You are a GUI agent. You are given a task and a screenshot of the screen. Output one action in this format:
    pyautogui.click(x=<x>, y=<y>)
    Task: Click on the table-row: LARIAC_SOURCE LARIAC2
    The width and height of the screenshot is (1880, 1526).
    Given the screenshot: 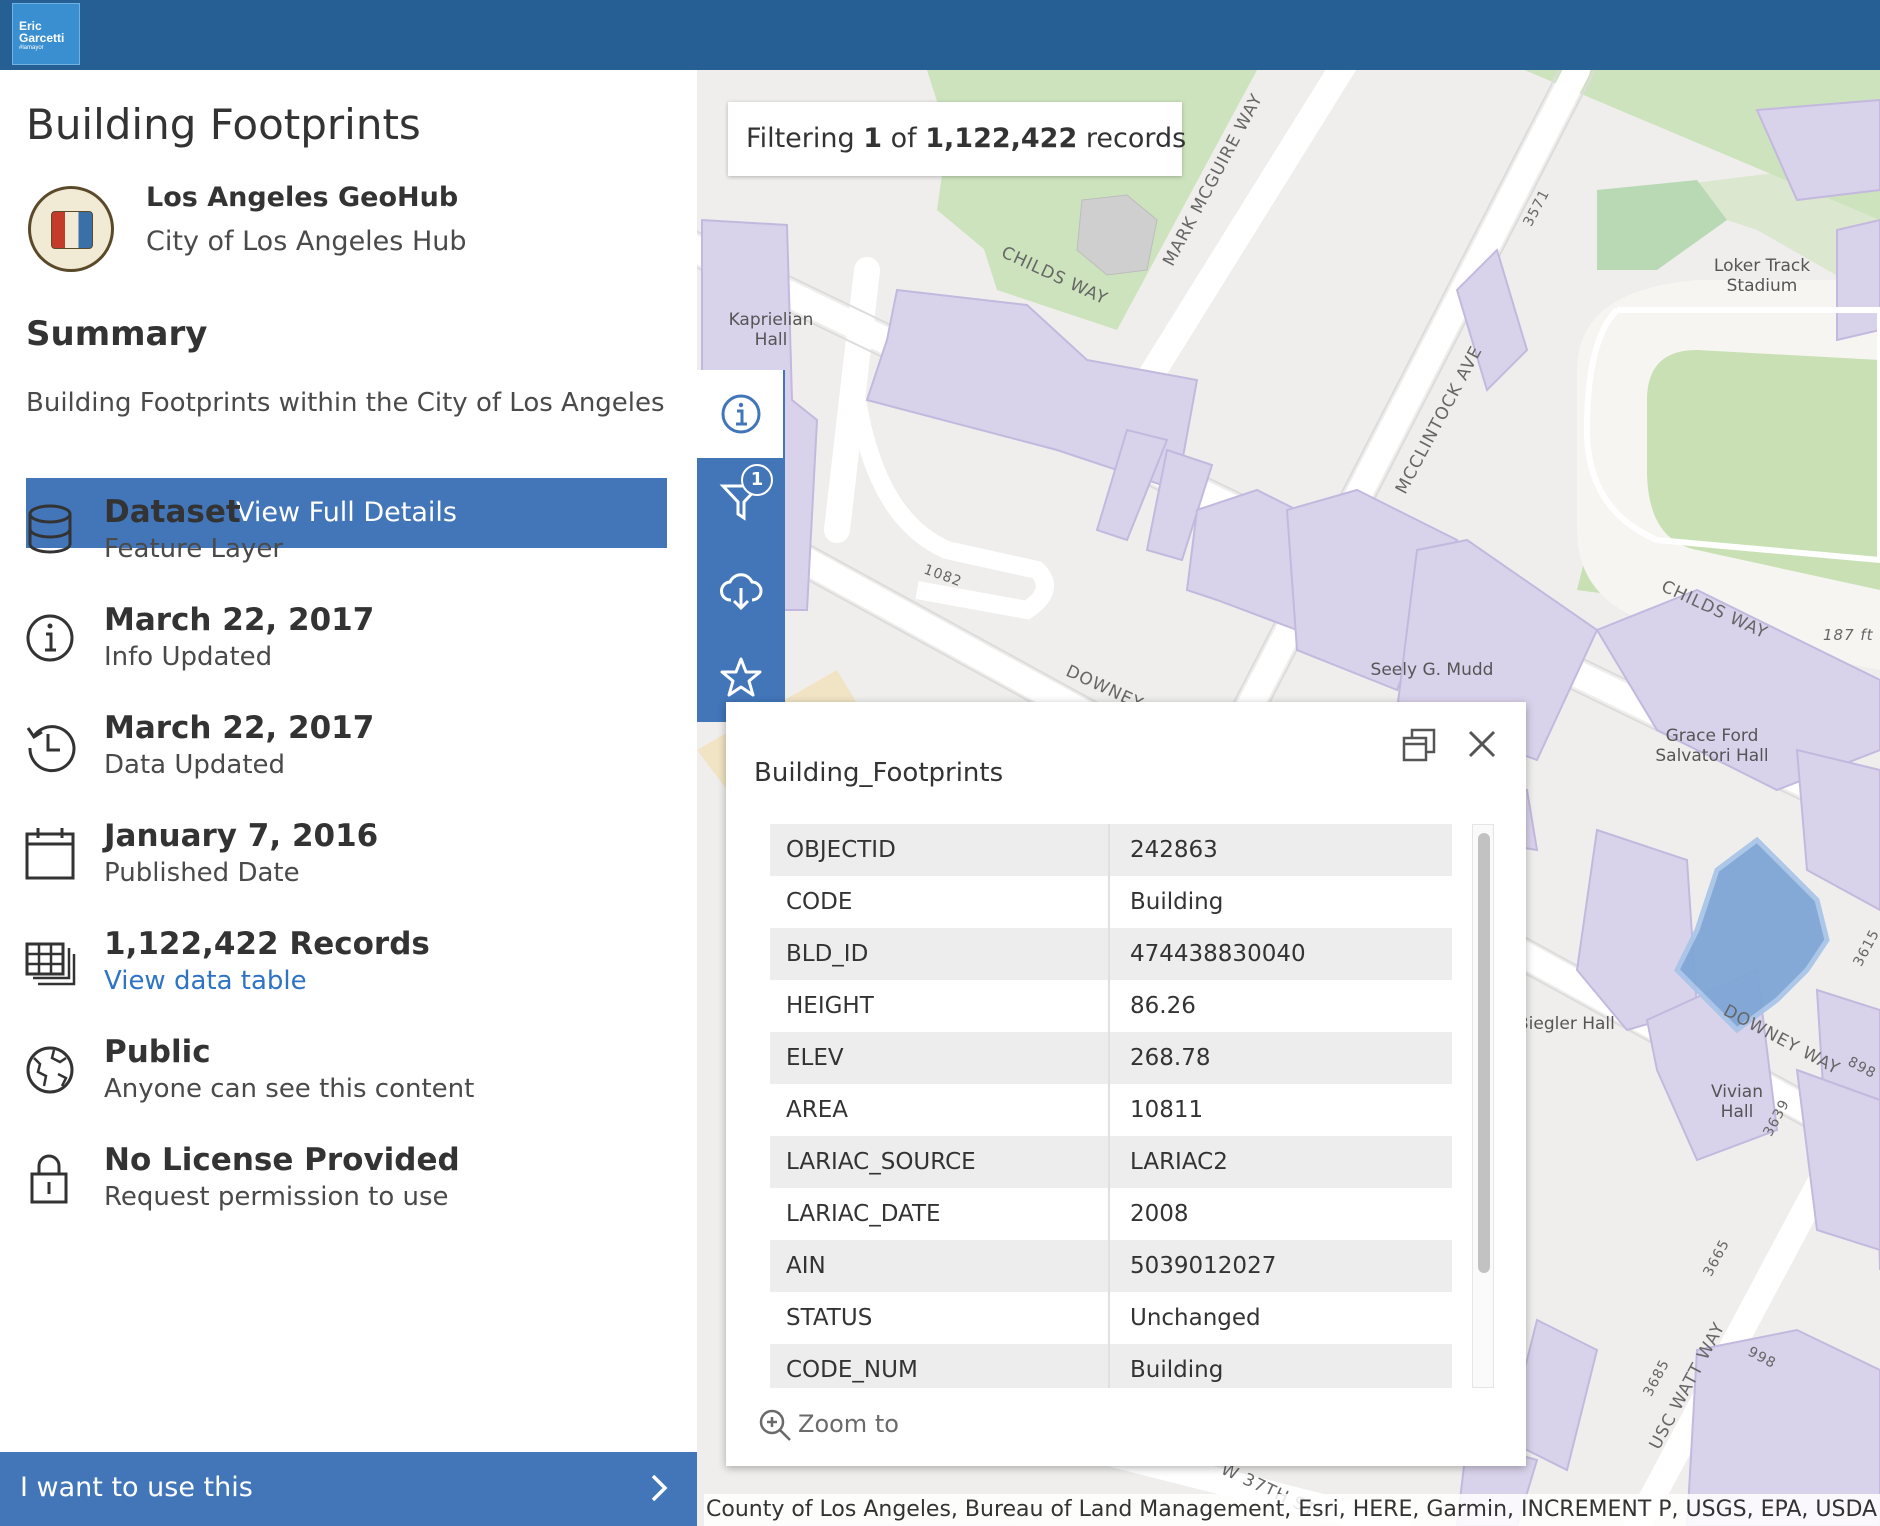 What is the action you would take?
    pyautogui.click(x=1111, y=1162)
    